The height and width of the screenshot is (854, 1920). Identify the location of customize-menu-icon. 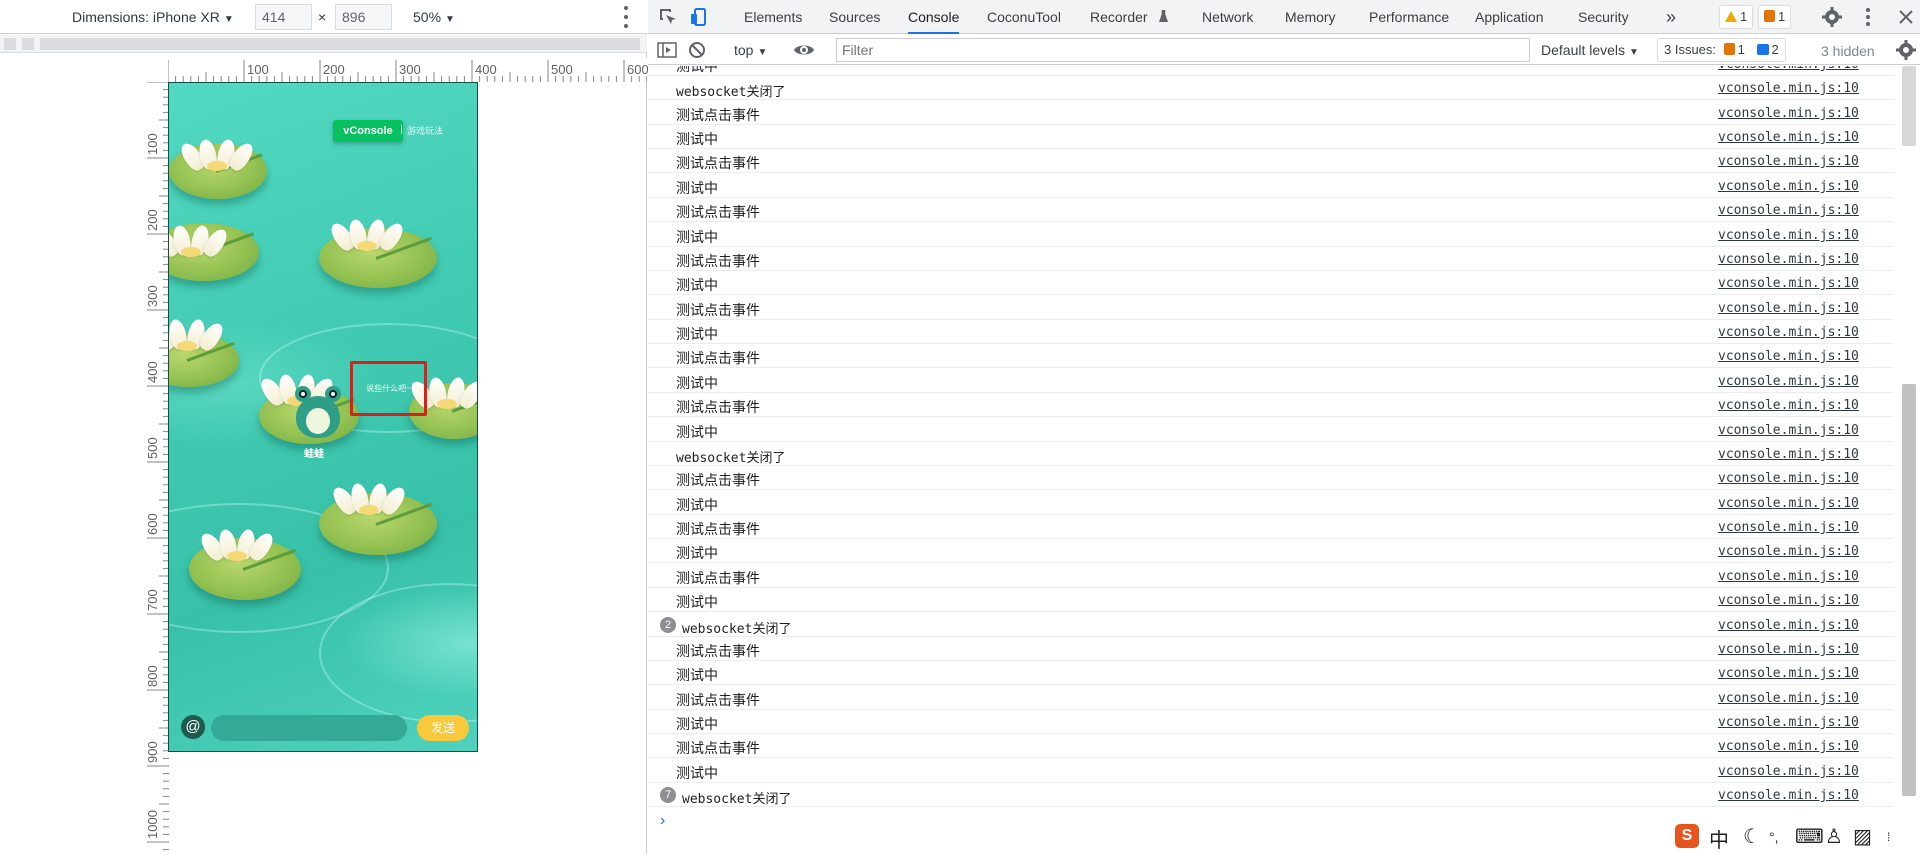
(1868, 17).